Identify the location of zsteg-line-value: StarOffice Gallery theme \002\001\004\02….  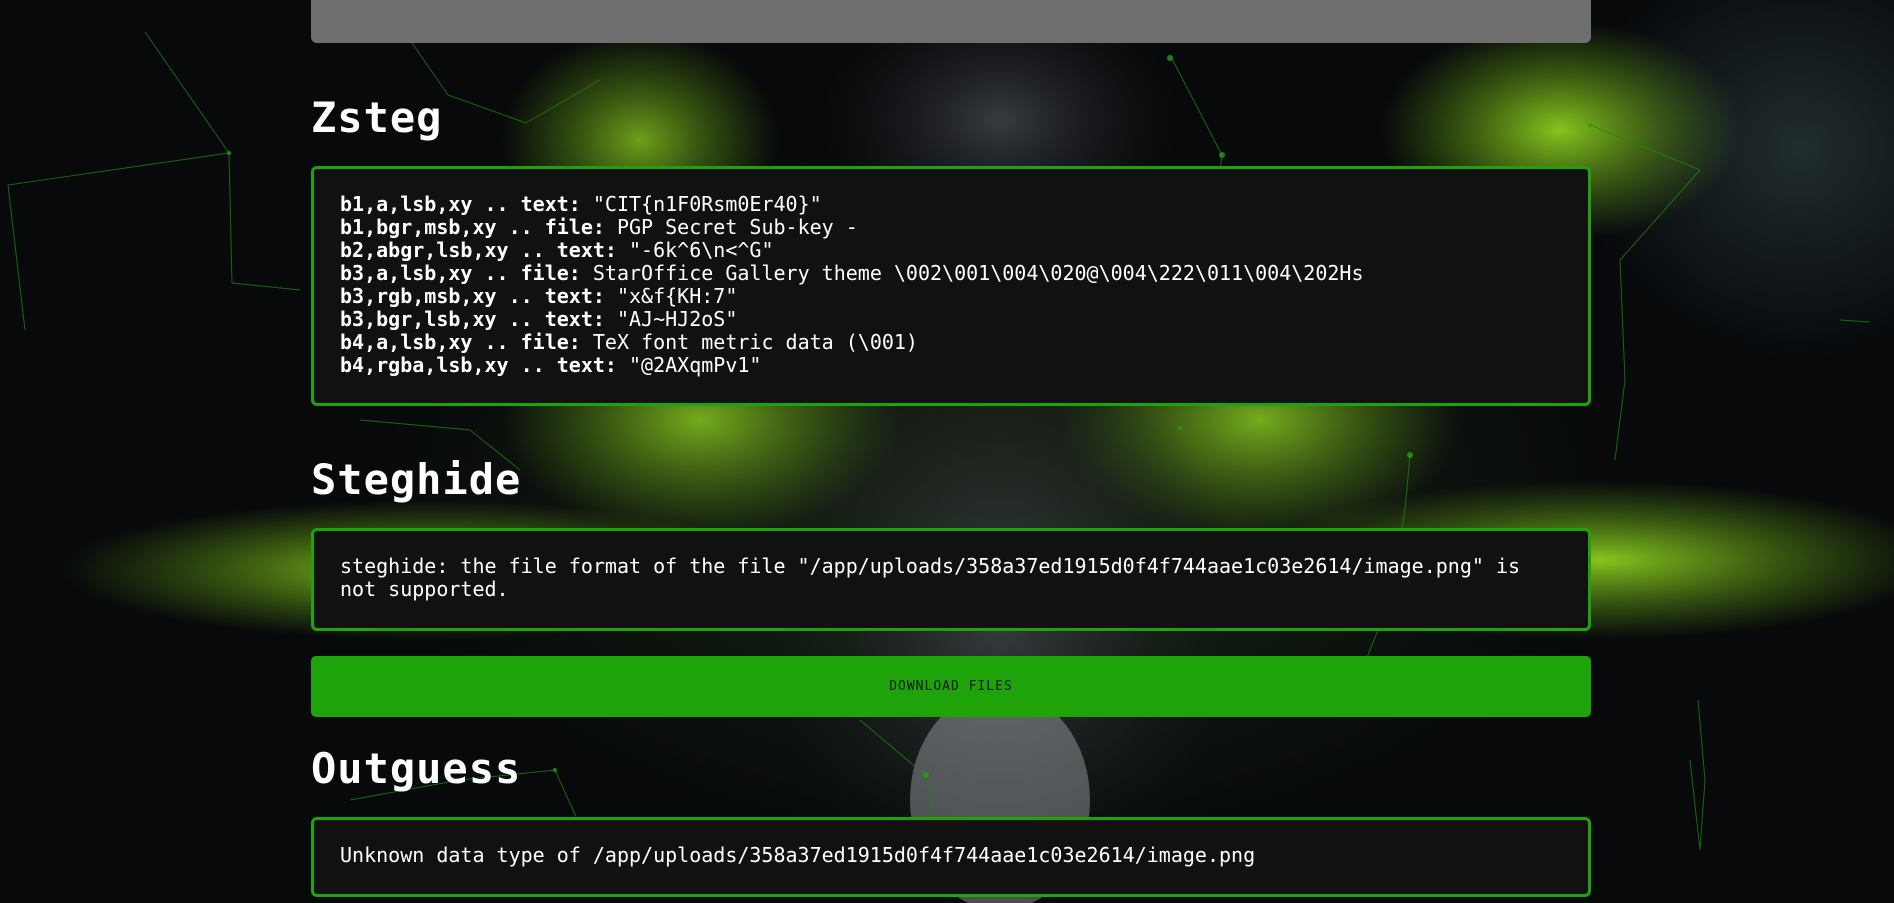
(972, 273).